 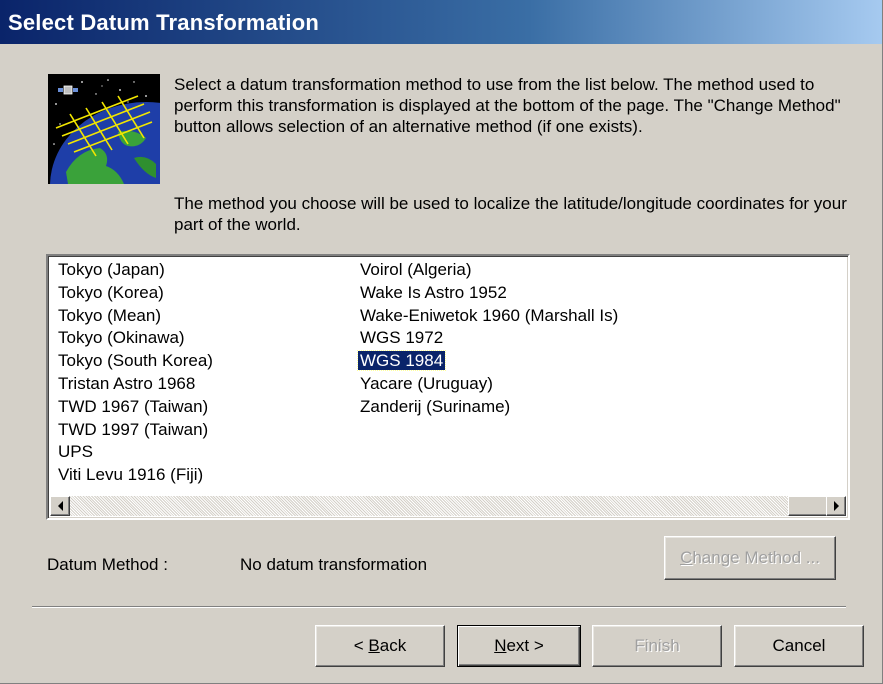 I want to click on datum-list-item: Voirol (Algeria), so click(x=489, y=270).